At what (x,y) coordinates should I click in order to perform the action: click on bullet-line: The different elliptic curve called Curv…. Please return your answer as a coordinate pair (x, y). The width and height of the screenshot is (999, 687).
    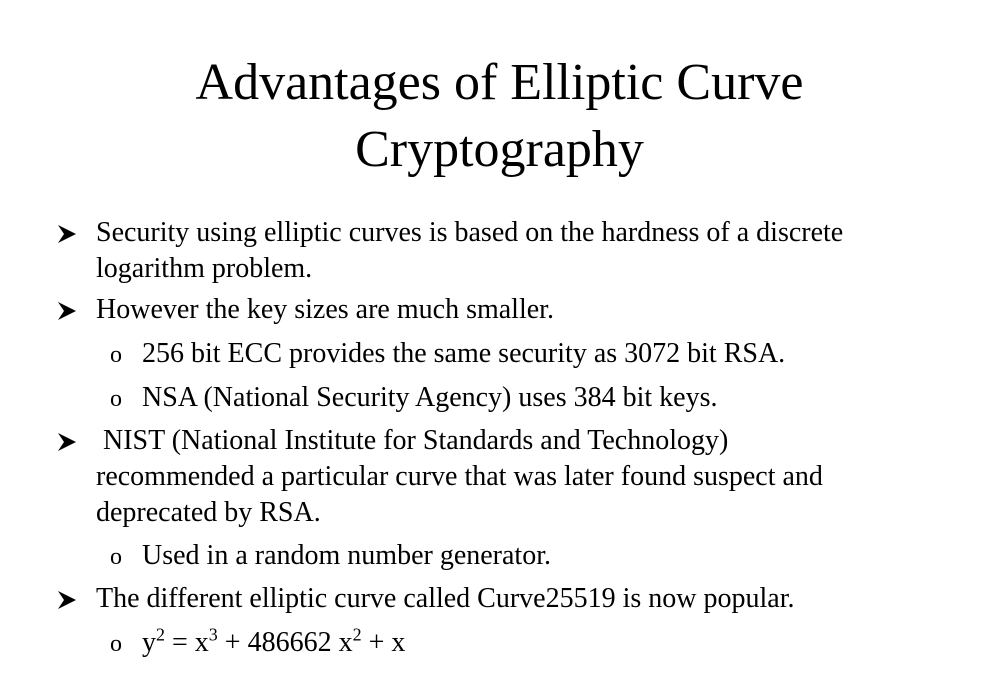
    Looking at the image, I should click on (445, 598).